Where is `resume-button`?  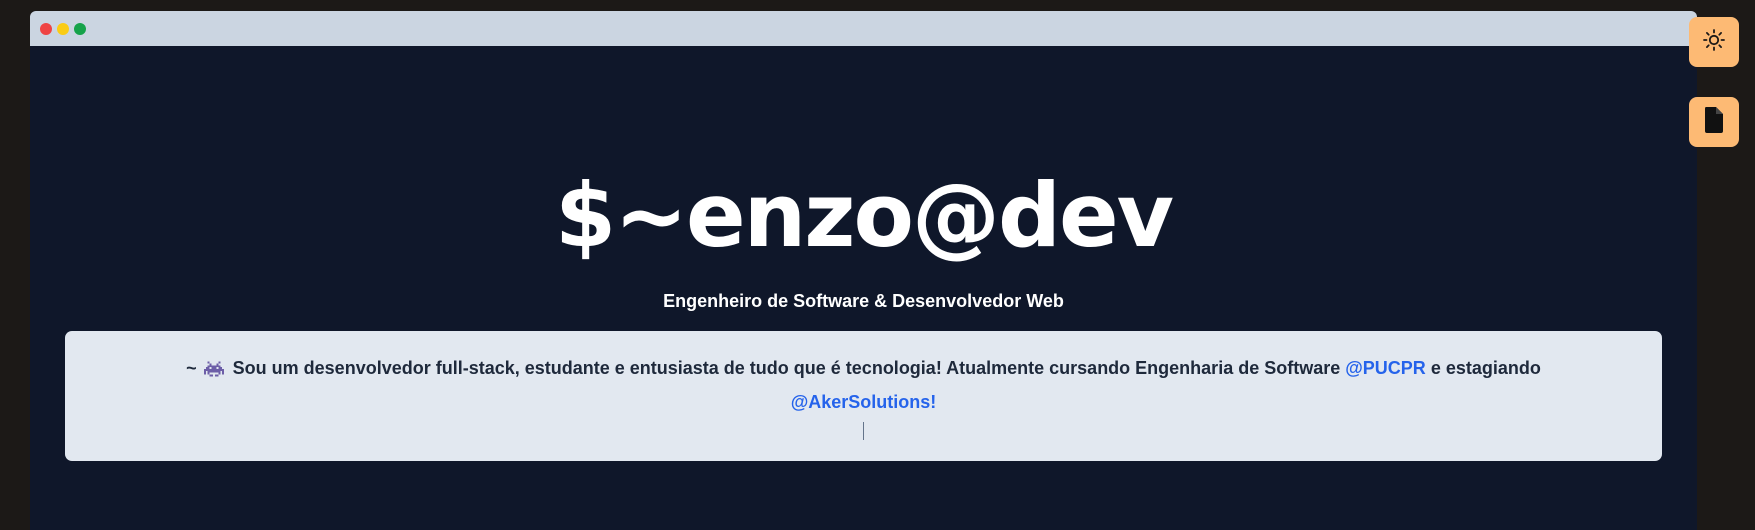
resume-button is located at coordinates (1714, 122).